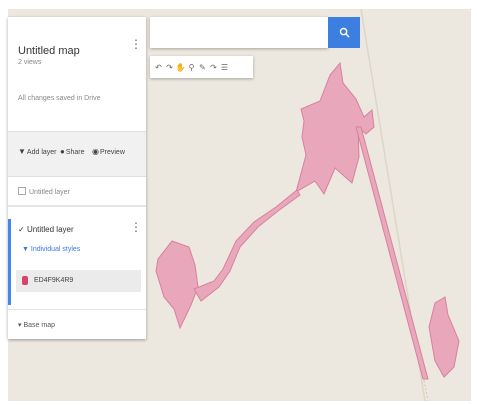 The image size is (477, 405). I want to click on share-label: Share, so click(75, 152).